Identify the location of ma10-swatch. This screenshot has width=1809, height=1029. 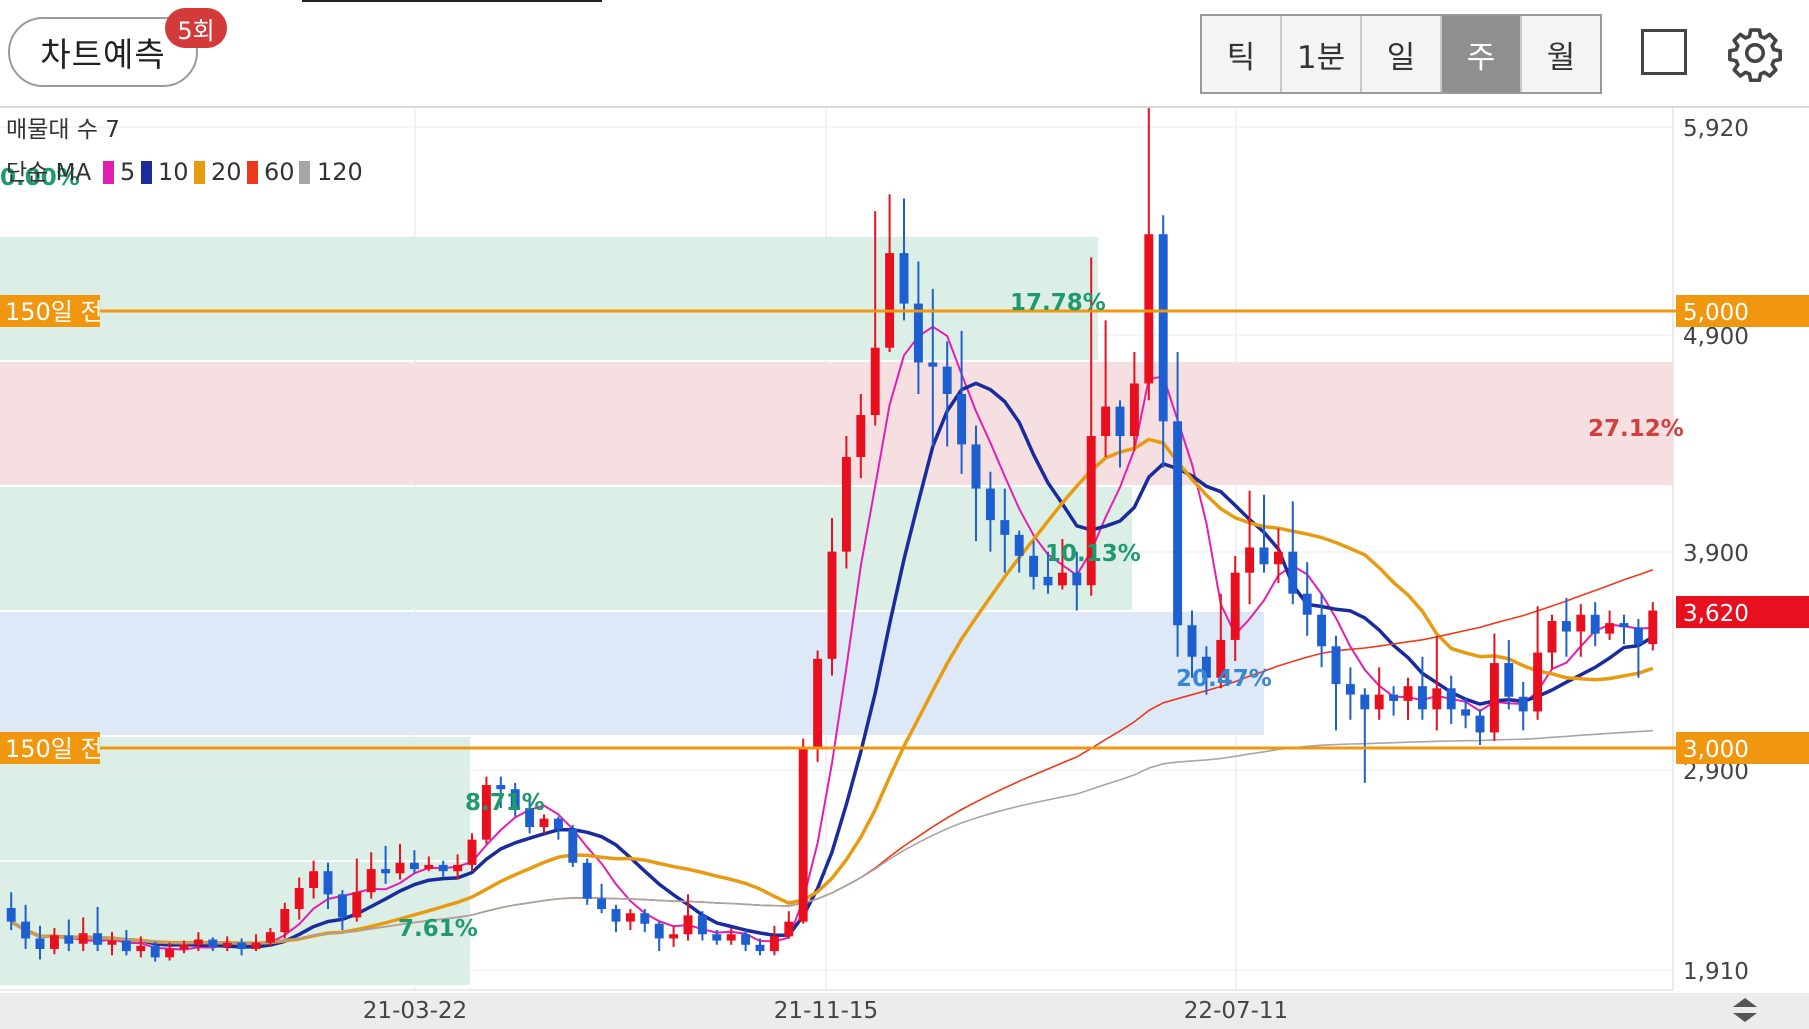
(146, 172).